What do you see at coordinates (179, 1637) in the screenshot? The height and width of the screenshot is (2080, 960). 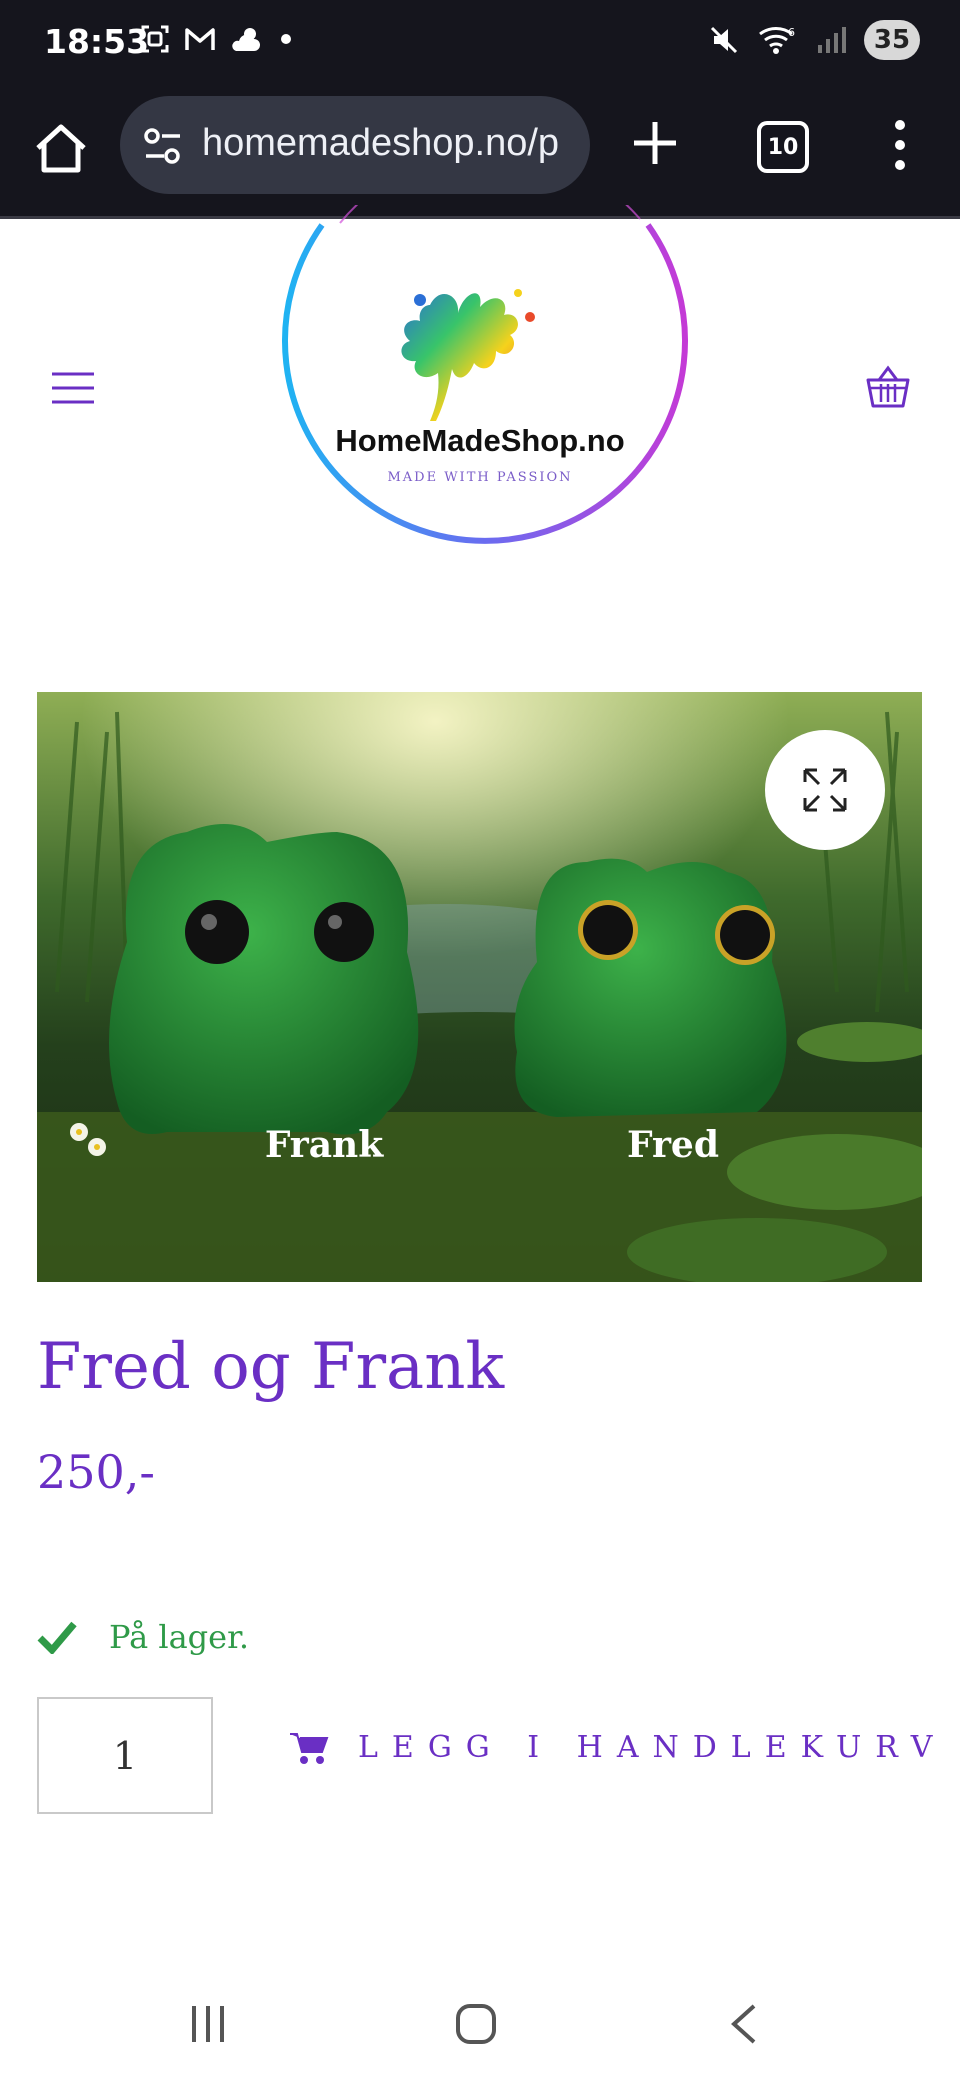 I see `stock-text: På lager.` at bounding box center [179, 1637].